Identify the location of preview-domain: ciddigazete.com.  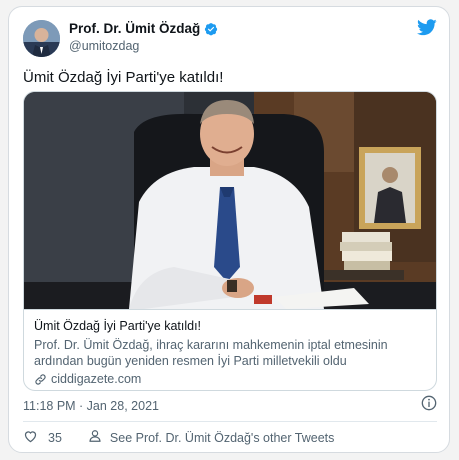
(231, 379).